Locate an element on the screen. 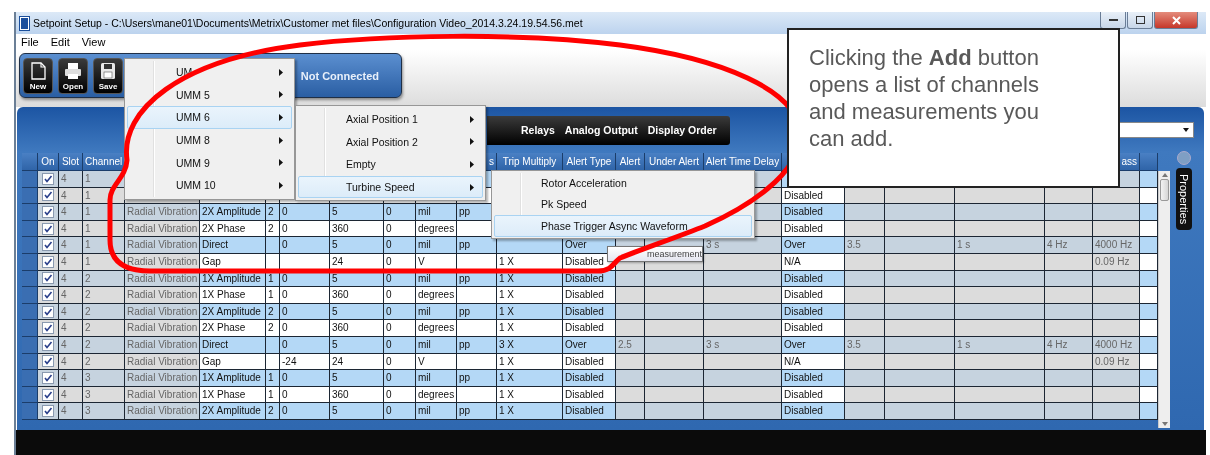 The width and height of the screenshot is (1210, 455). menu-item: UMM 6 is located at coordinates (209, 117).